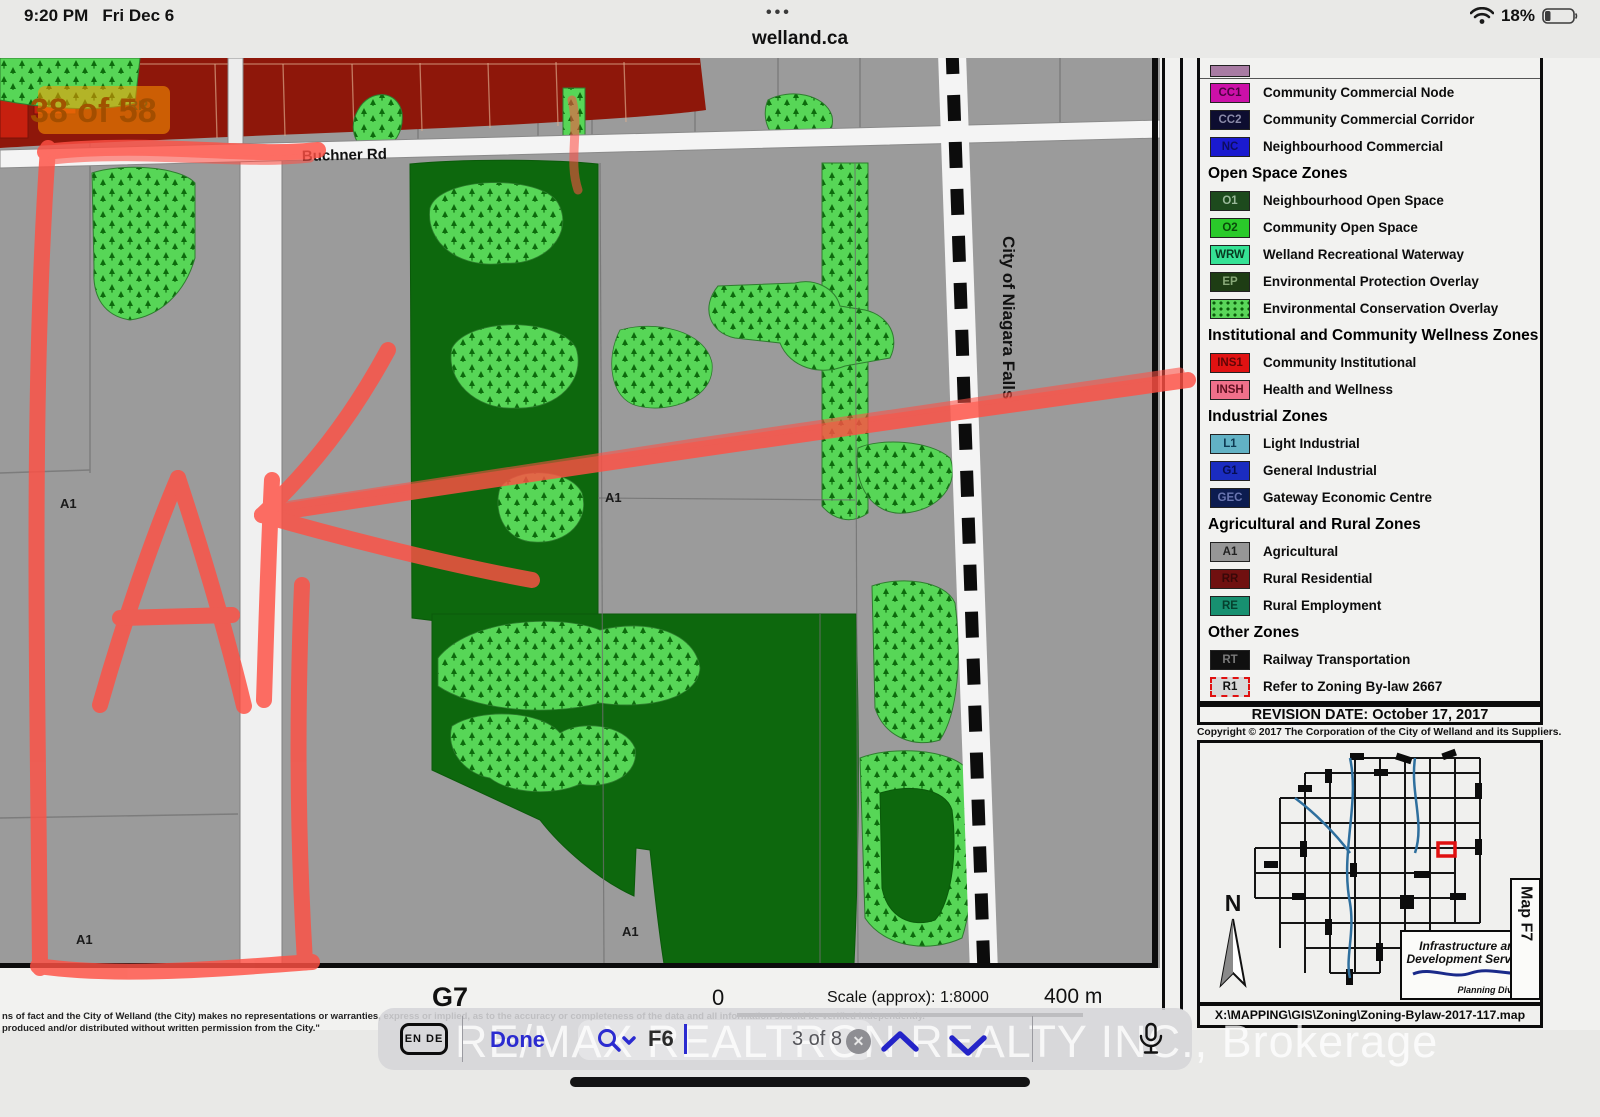 The image size is (1600, 1117). I want to click on legend-row-l1: L1 Light Industrial, so click(1370, 443).